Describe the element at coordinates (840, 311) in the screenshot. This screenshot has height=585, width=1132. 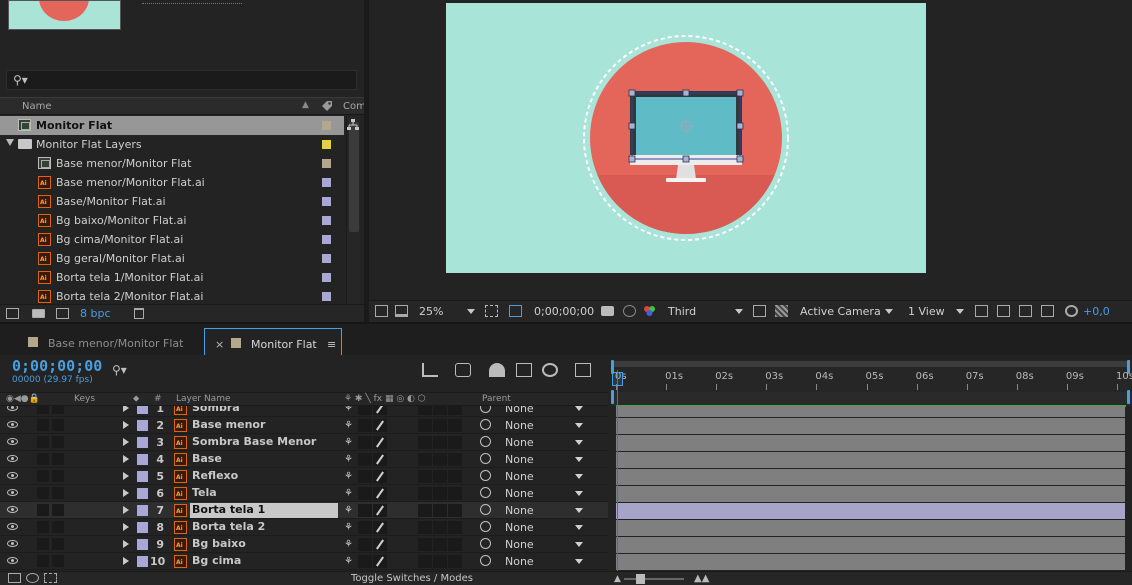
I see `camera-select: Active Camera` at that location.